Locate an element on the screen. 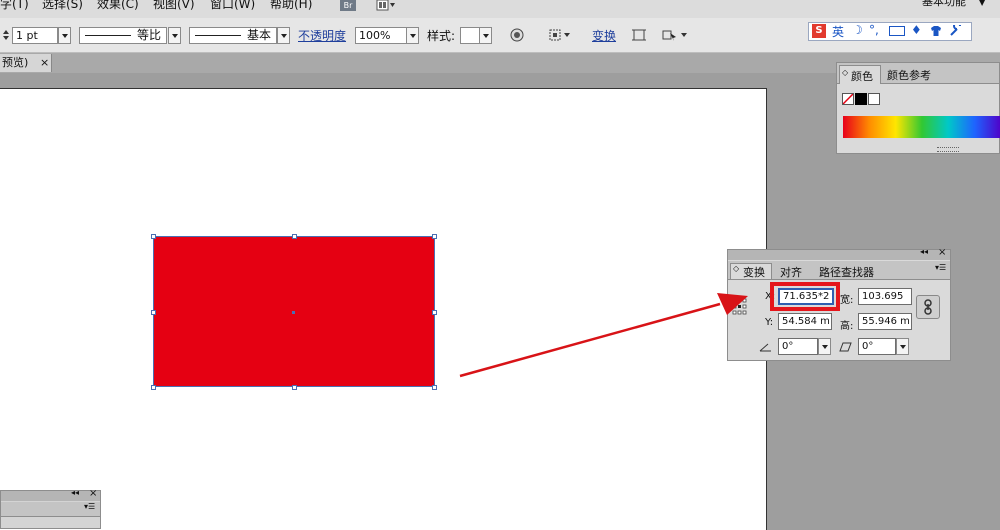  tab-color: ◇ 颜色 is located at coordinates (860, 74).